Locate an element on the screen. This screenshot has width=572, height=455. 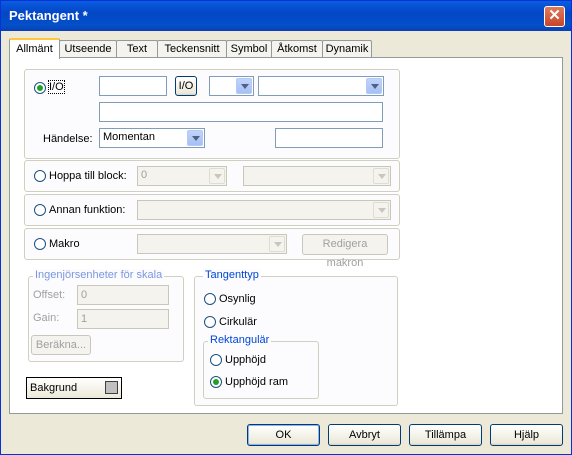
invisible-label: Osynlig is located at coordinates (237, 299).